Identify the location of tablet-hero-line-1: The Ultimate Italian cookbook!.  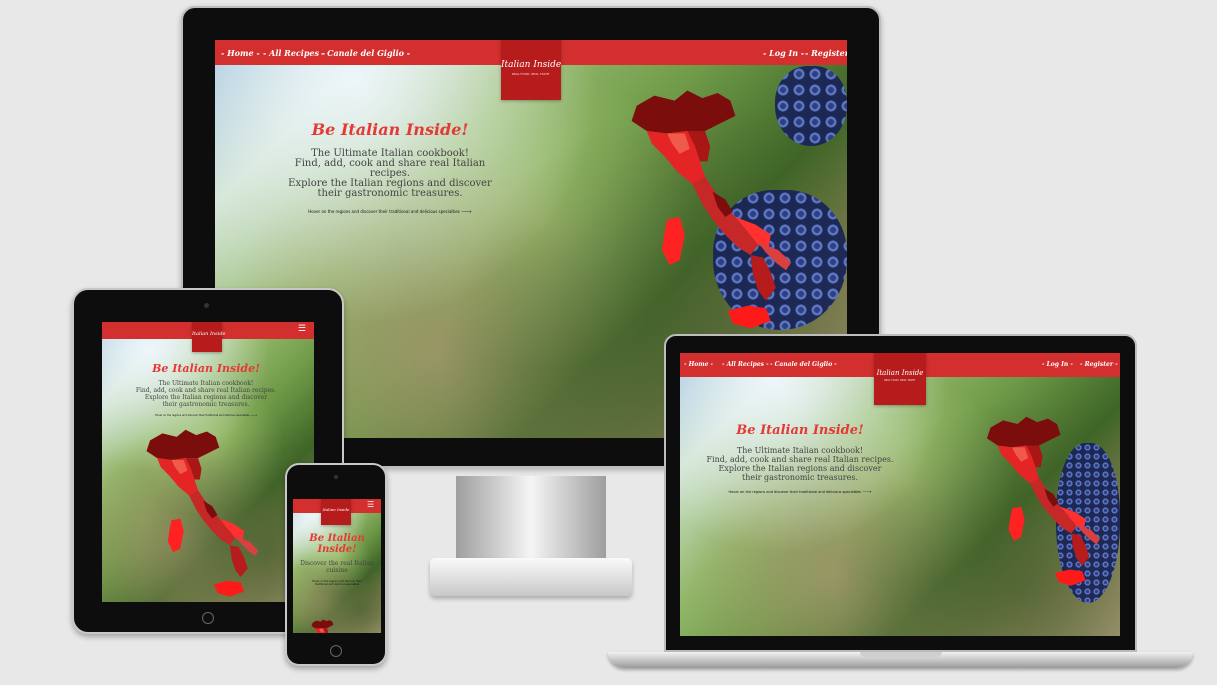
(206, 383).